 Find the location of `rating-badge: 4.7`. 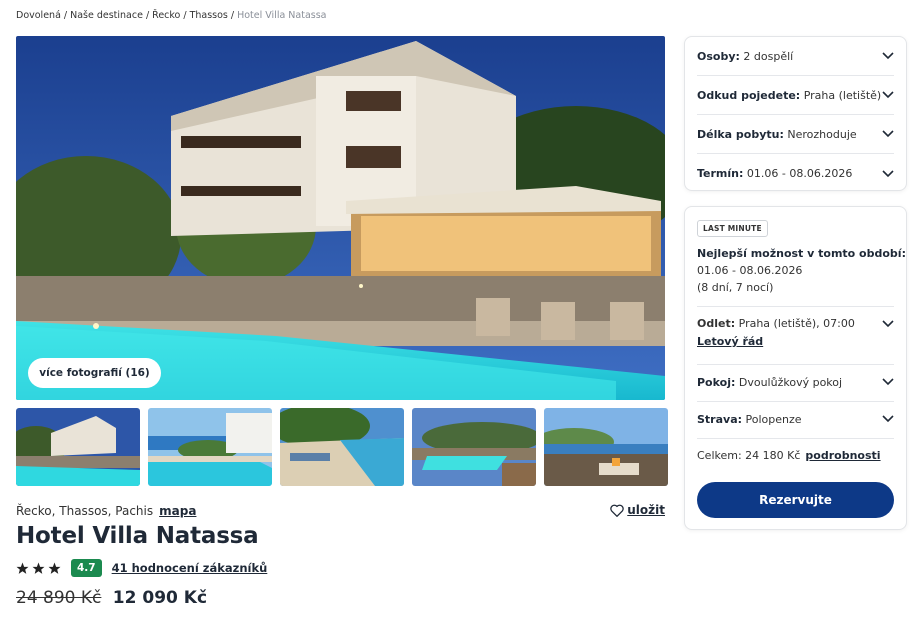

rating-badge: 4.7 is located at coordinates (86, 568).